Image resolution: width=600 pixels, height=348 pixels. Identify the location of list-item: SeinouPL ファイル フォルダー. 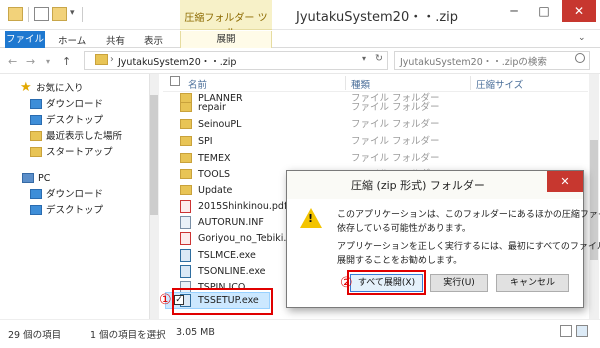
(368, 124).